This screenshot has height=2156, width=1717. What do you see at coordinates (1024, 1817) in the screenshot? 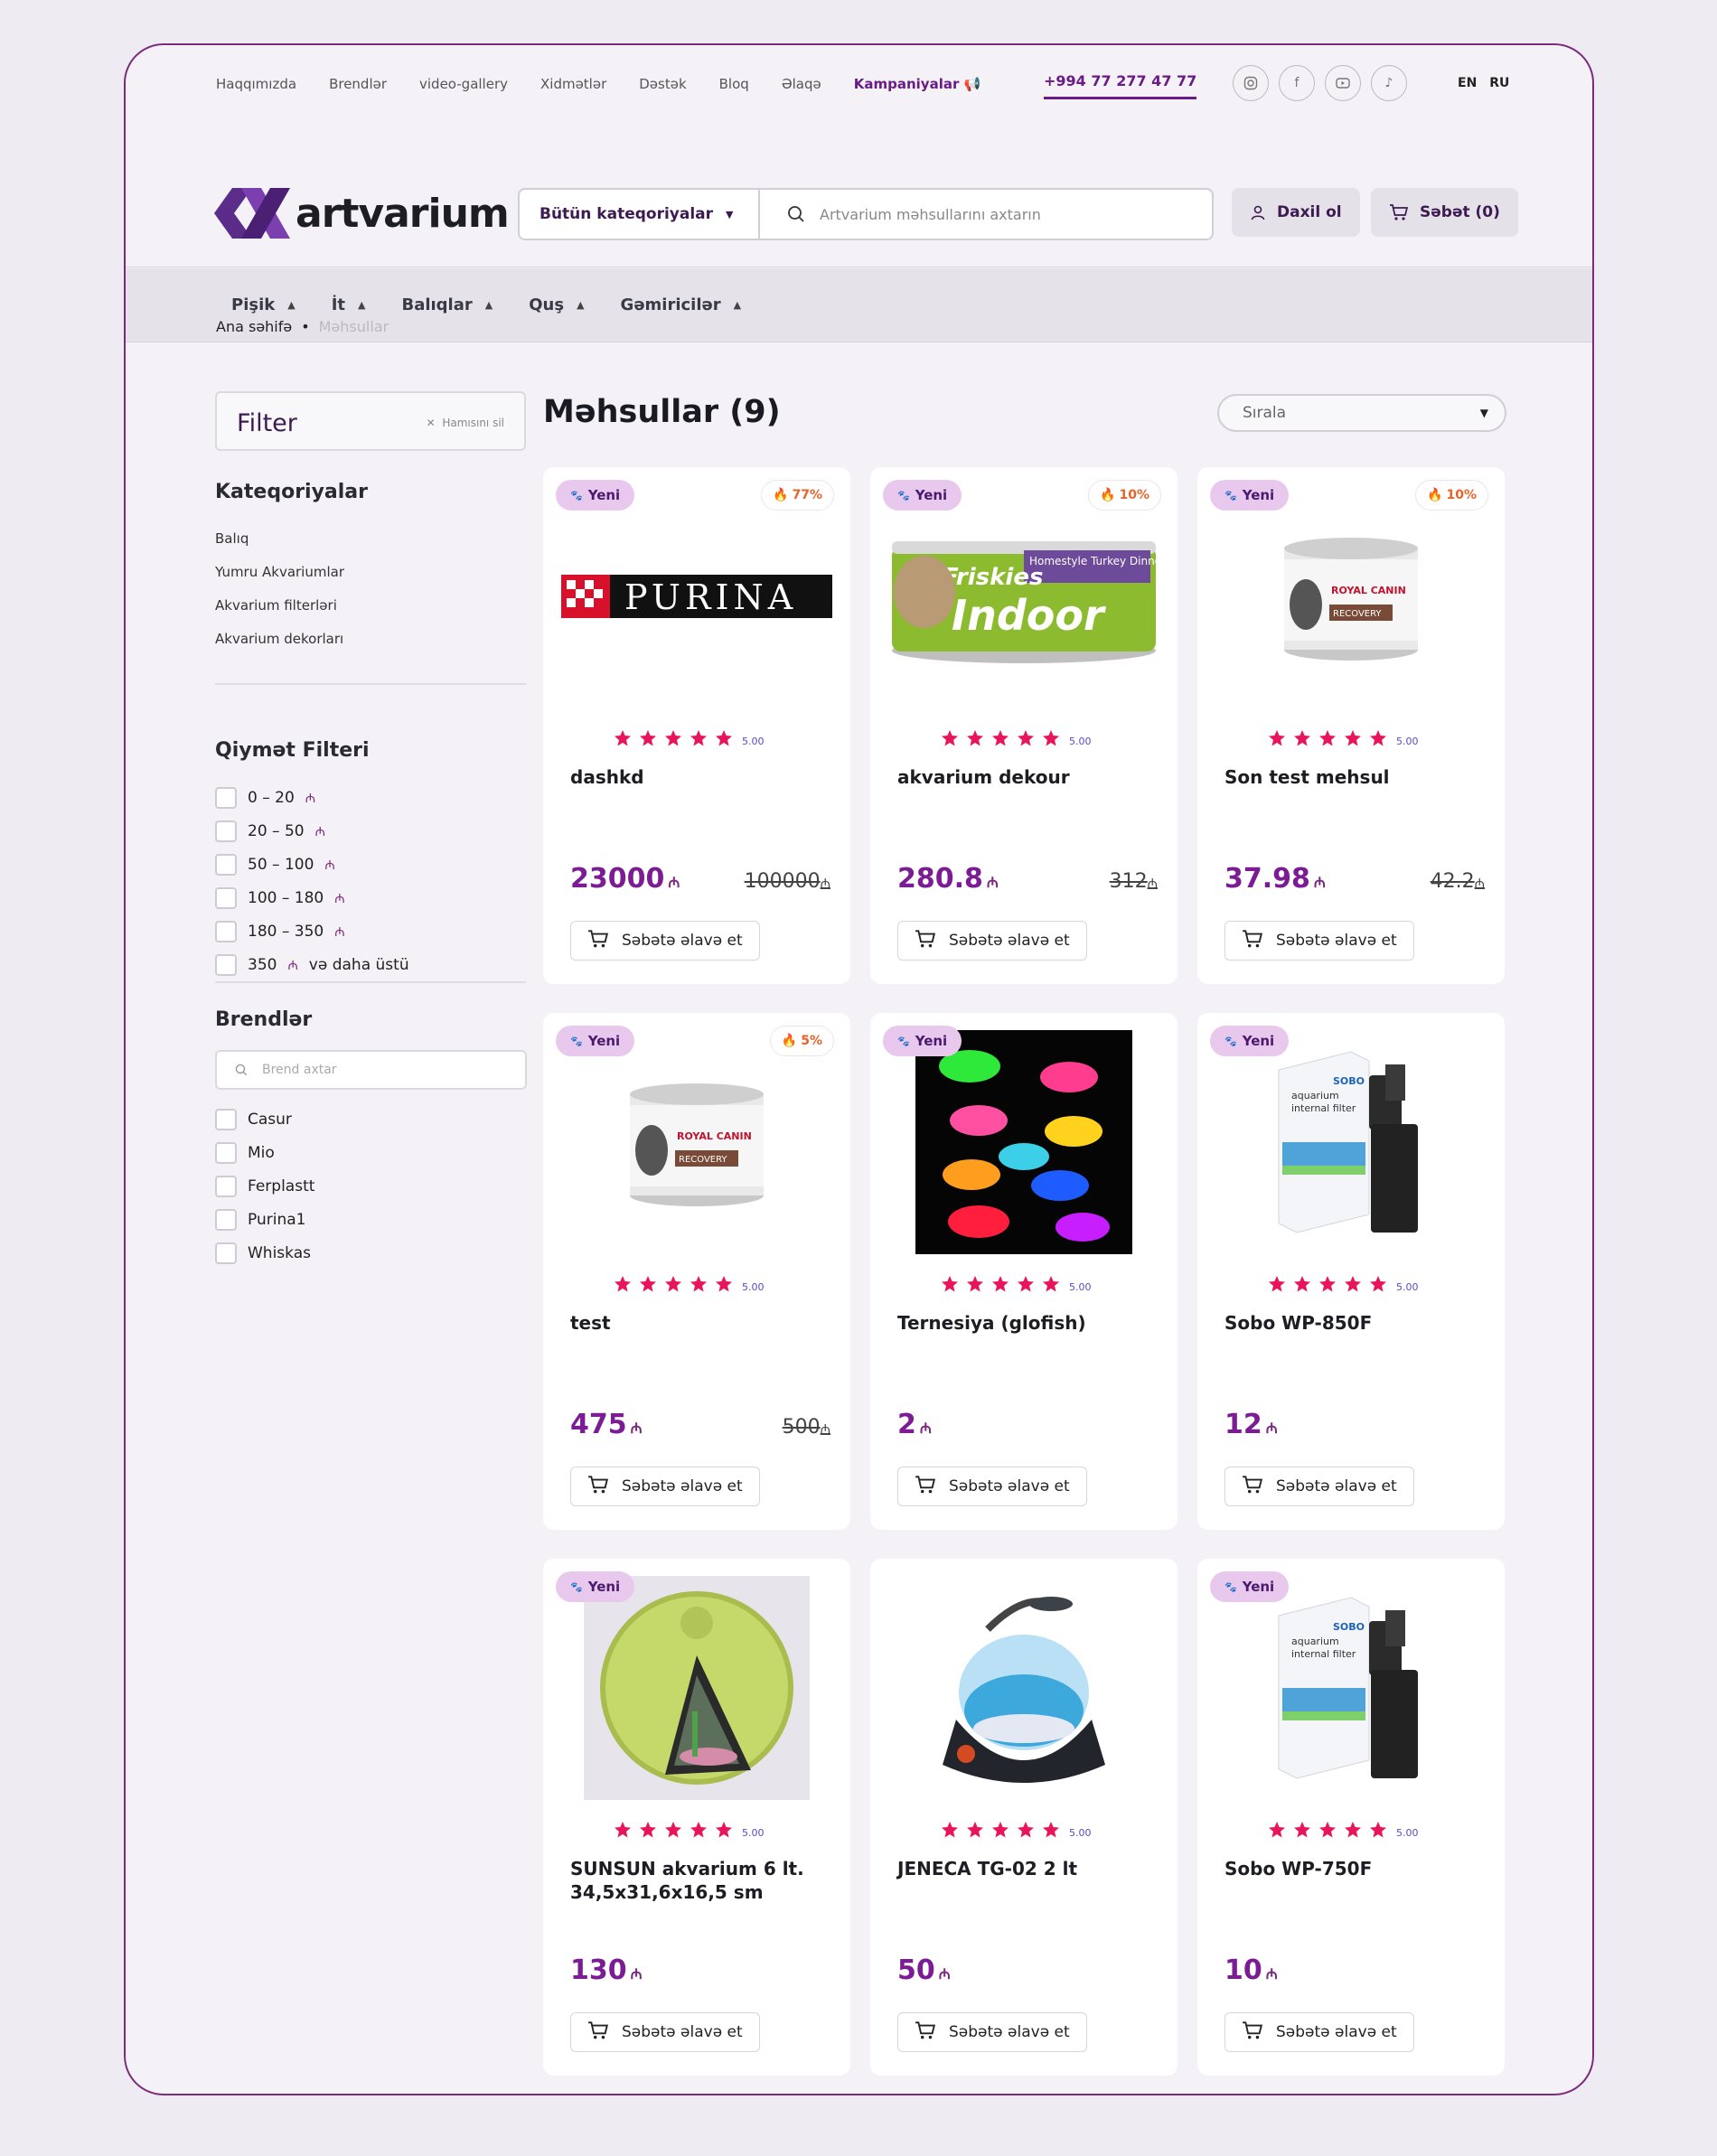
I see `product-card: 5.00 JENECA TG-02 2 lt 50 ₼ Səbətə əlavə et` at bounding box center [1024, 1817].